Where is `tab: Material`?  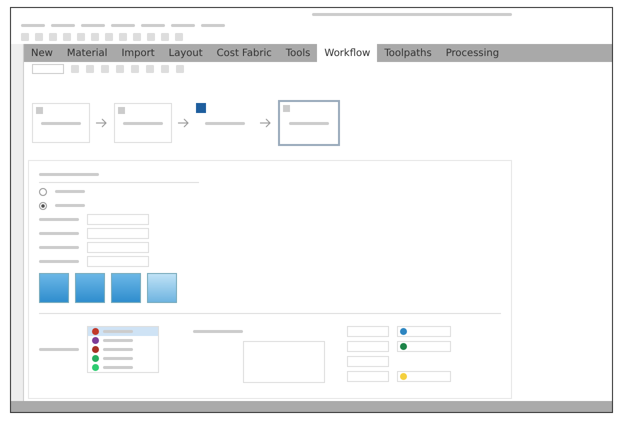 tab: Material is located at coordinates (87, 53).